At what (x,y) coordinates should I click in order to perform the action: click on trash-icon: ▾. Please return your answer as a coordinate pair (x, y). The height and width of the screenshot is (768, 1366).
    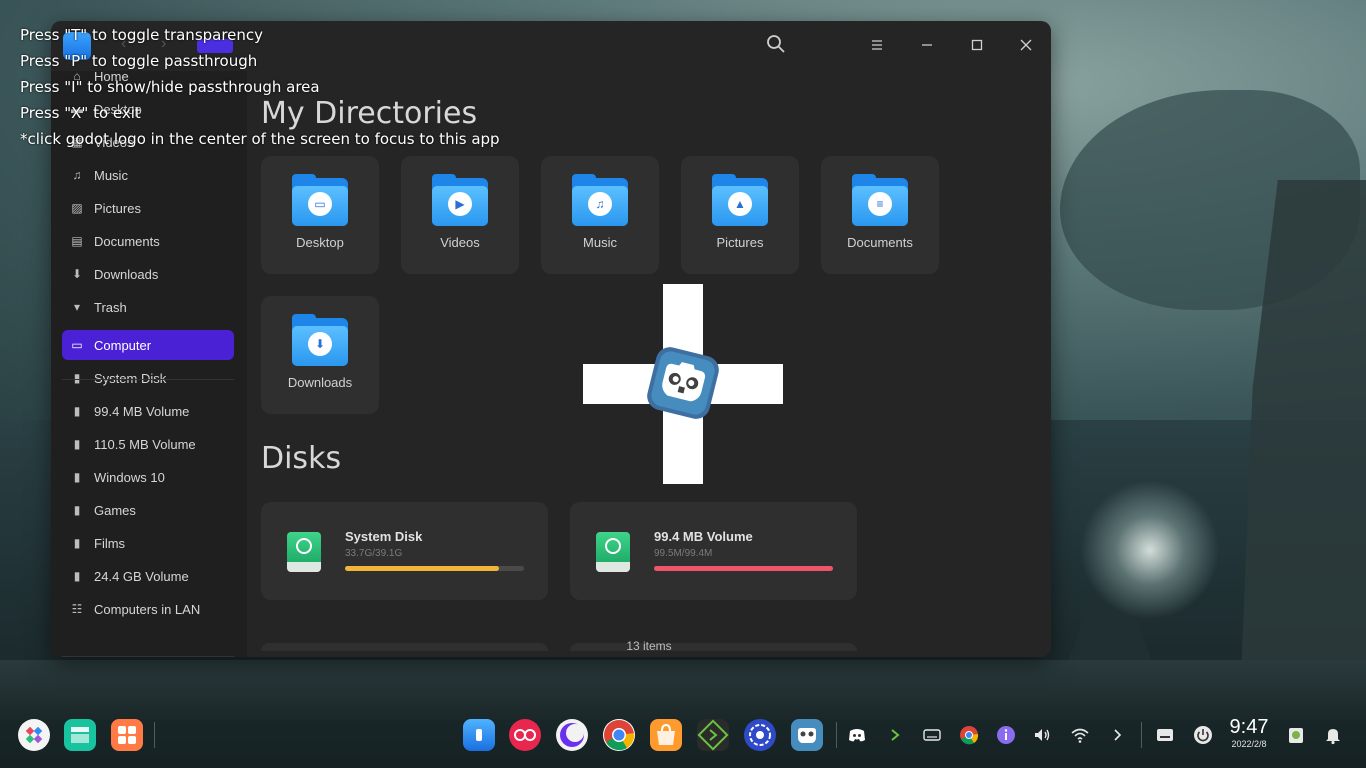
    Looking at the image, I should click on (77, 307).